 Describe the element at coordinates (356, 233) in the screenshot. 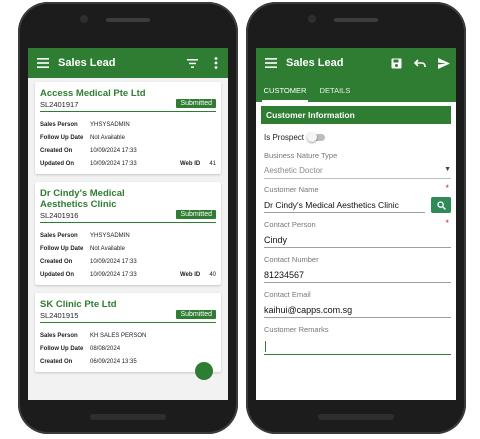

I see `contact-person-field: Contact Person * Cindy` at that location.